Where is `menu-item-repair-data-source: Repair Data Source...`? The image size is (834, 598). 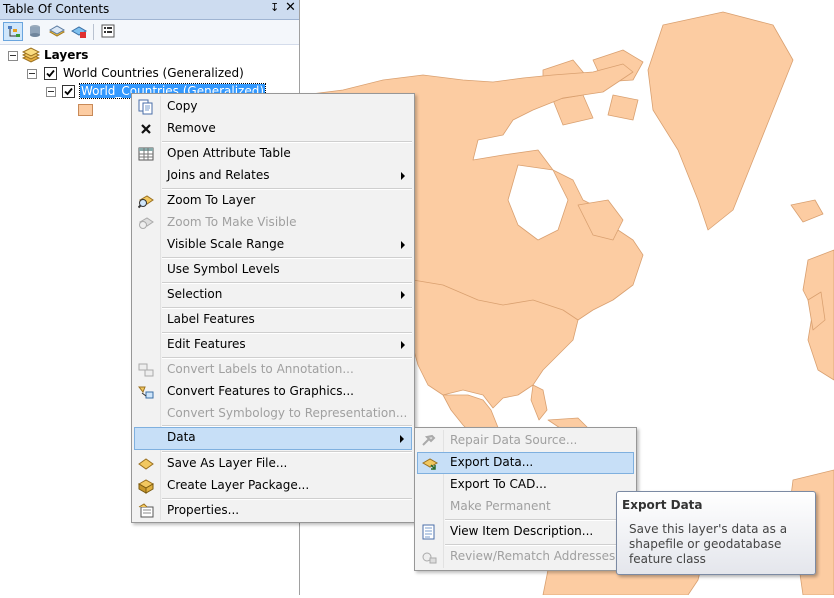
menu-item-repair-data-source: Repair Data Source... is located at coordinates (525, 440).